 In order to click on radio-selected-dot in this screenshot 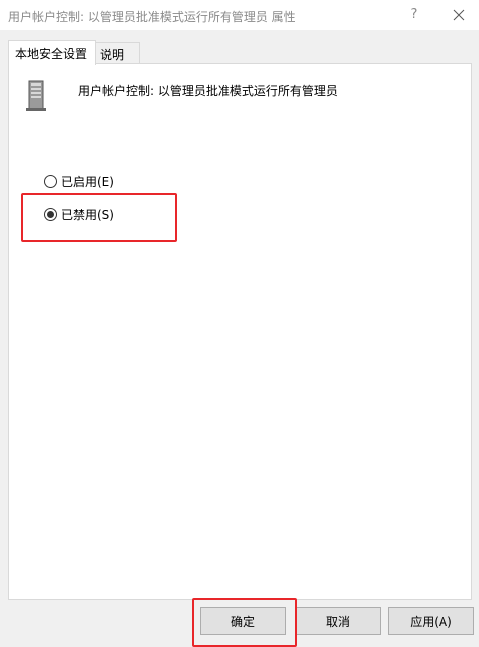, I will do `click(50, 214)`.